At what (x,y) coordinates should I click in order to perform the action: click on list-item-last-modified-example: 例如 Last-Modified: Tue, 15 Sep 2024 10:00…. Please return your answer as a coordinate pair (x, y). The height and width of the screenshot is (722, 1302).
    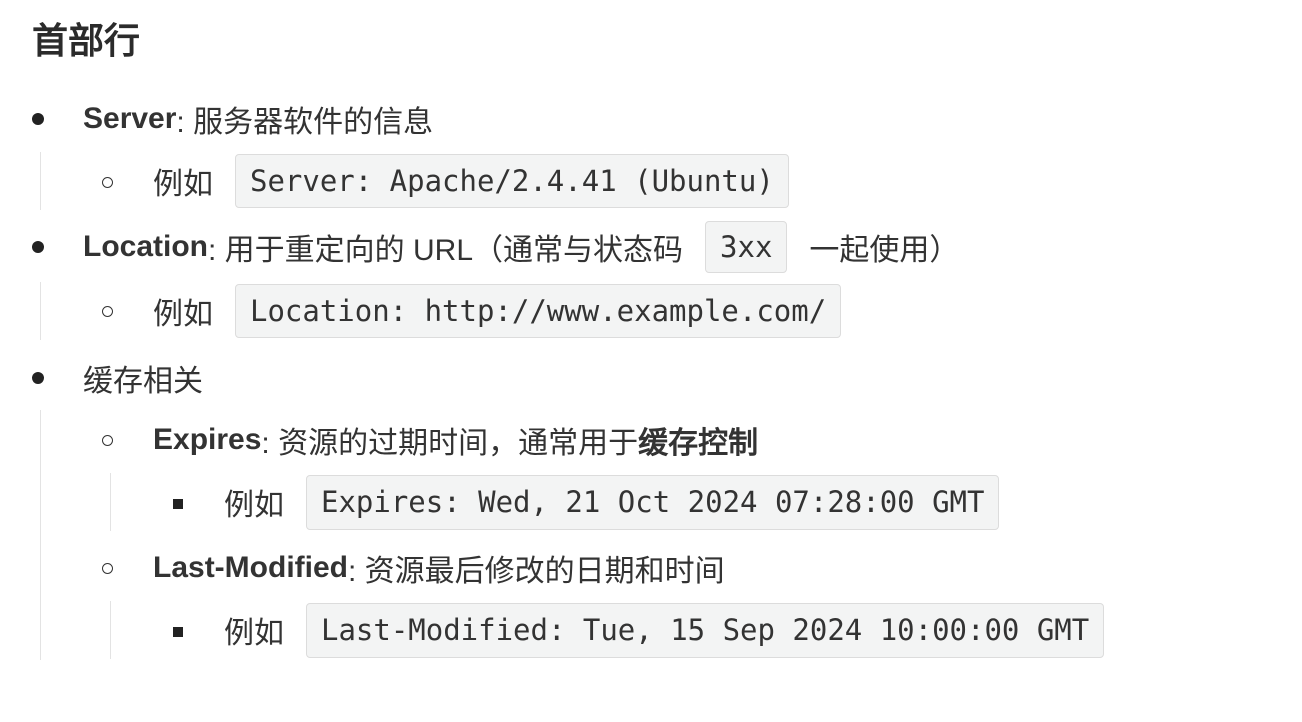
    Looking at the image, I should click on (664, 630).